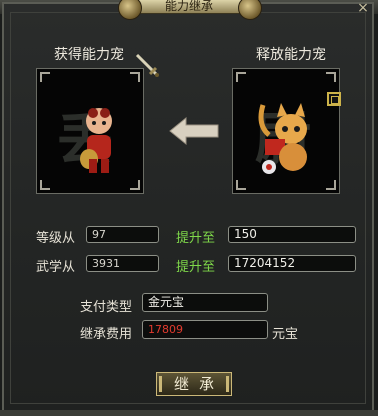  What do you see at coordinates (106, 307) in the screenshot?
I see `payment-label: 支付类型` at bounding box center [106, 307].